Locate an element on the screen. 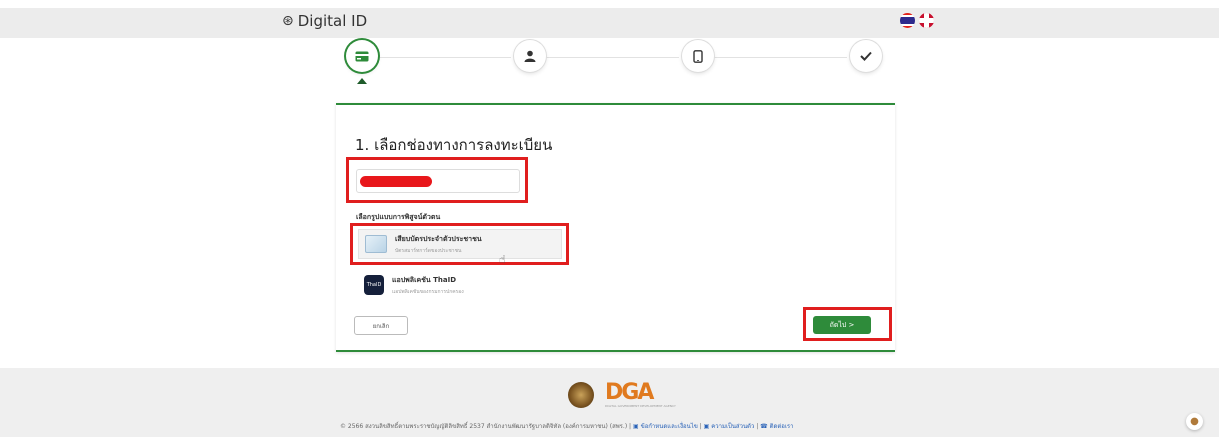  cookie-icon: ● is located at coordinates (1194, 421).